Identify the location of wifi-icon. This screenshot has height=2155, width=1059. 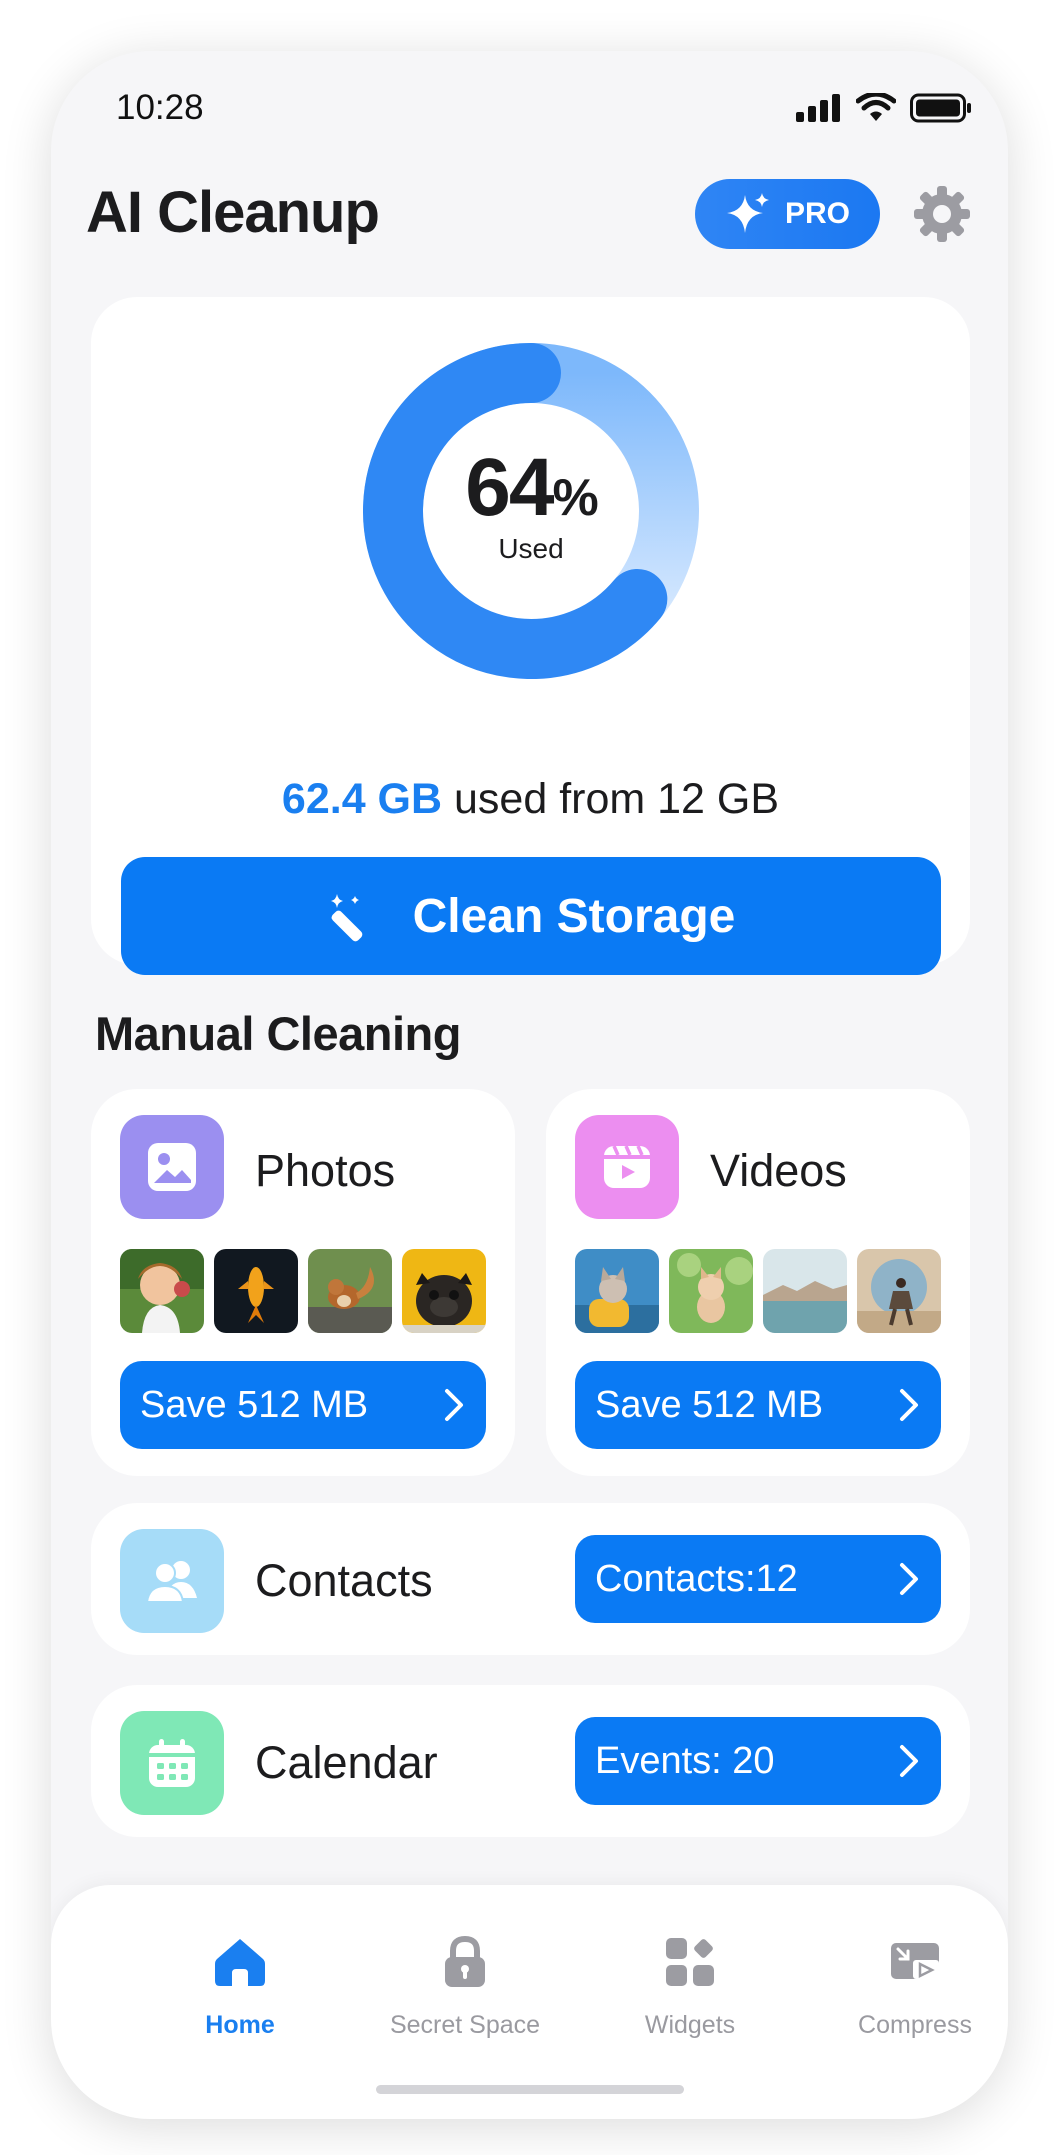
(876, 107).